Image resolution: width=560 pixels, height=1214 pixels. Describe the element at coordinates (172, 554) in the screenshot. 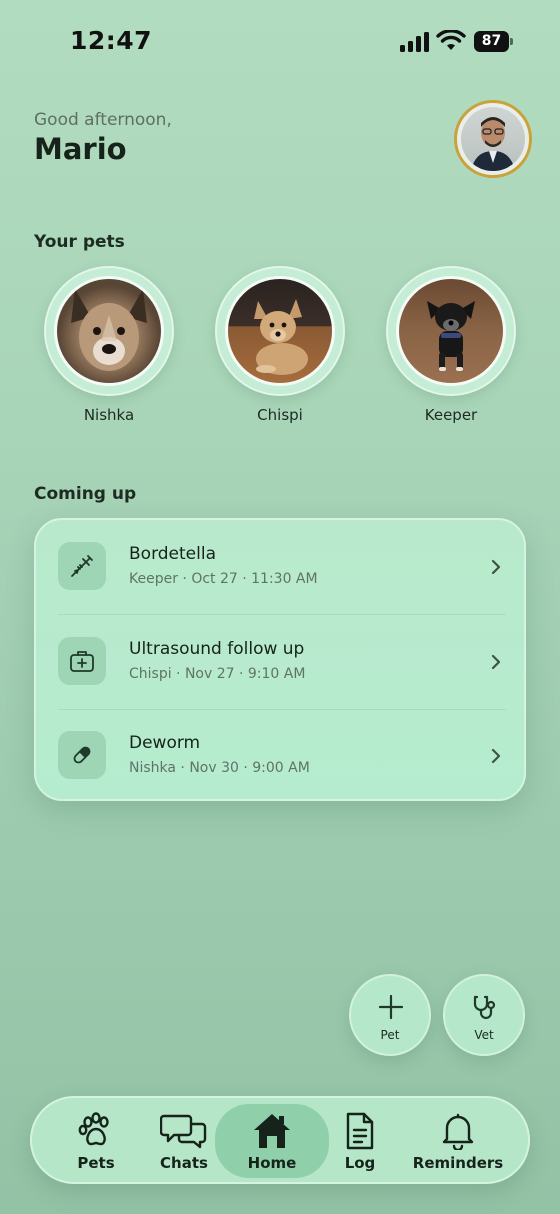

I see `upcoming-item-title: Bordetella` at that location.